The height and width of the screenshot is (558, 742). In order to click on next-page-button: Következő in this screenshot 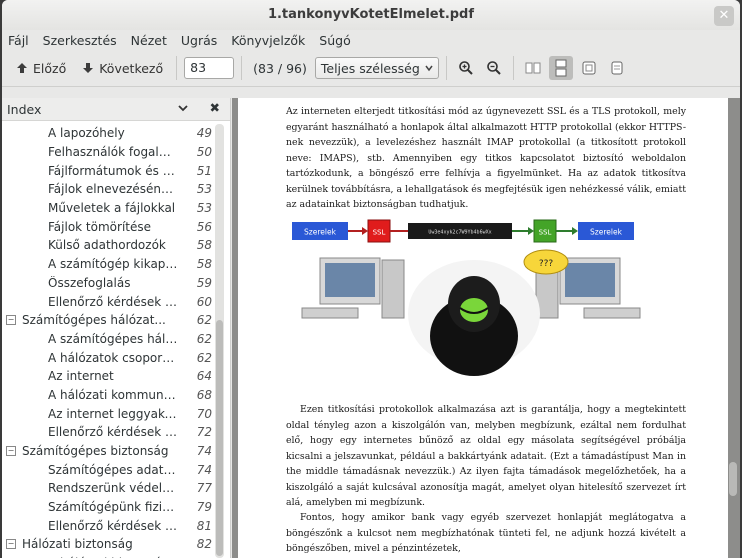, I will do `click(122, 68)`.